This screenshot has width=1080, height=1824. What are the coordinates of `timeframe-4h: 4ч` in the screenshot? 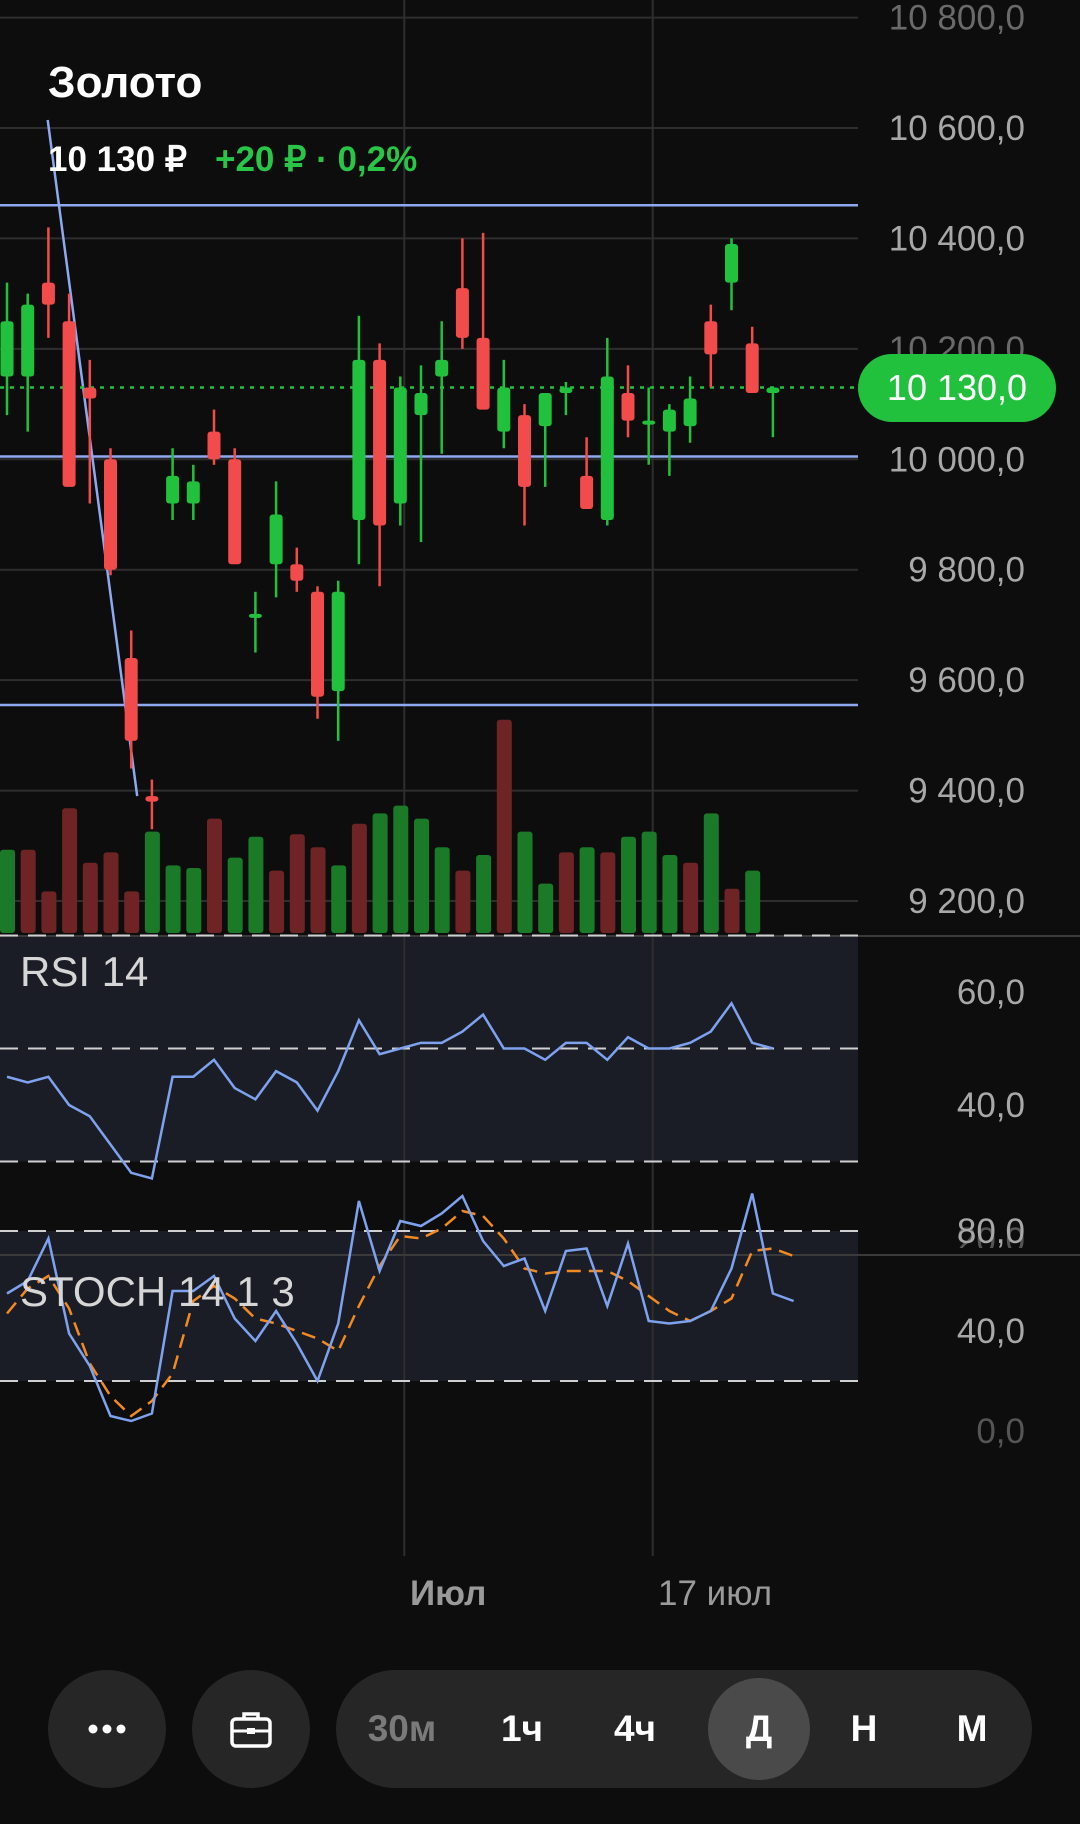 It's located at (635, 1729).